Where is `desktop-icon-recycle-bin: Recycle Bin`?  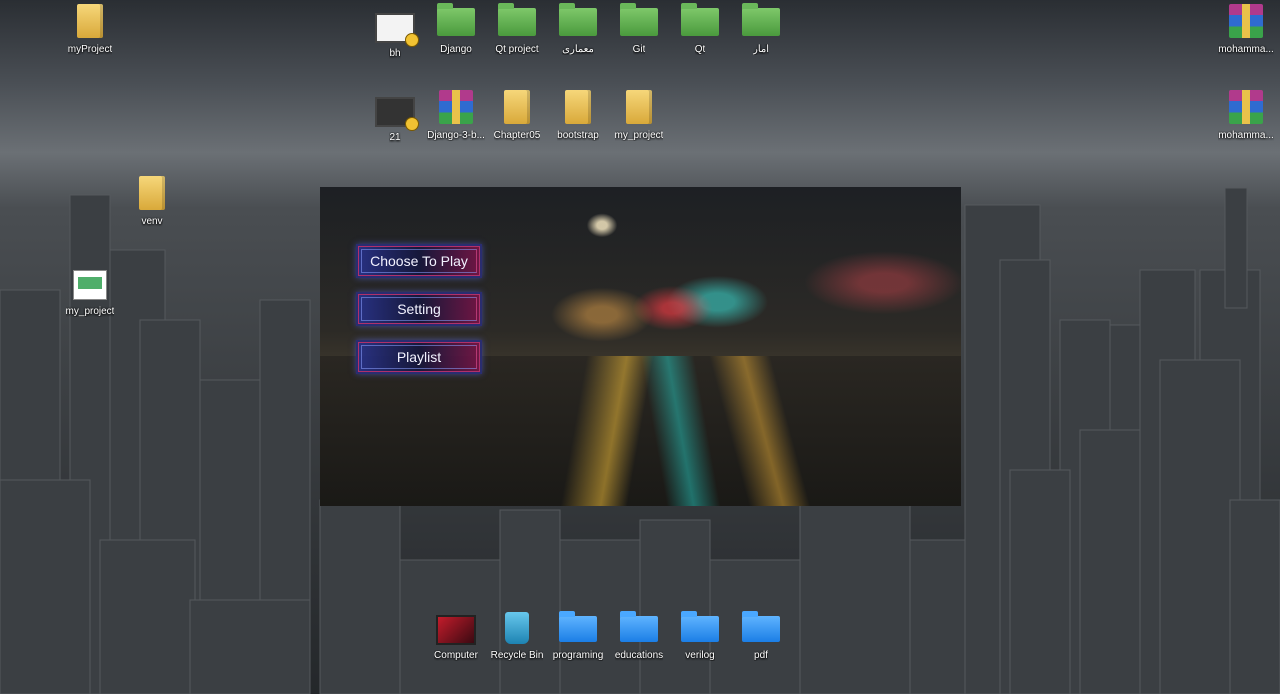
desktop-icon-recycle-bin: Recycle Bin is located at coordinates (517, 635).